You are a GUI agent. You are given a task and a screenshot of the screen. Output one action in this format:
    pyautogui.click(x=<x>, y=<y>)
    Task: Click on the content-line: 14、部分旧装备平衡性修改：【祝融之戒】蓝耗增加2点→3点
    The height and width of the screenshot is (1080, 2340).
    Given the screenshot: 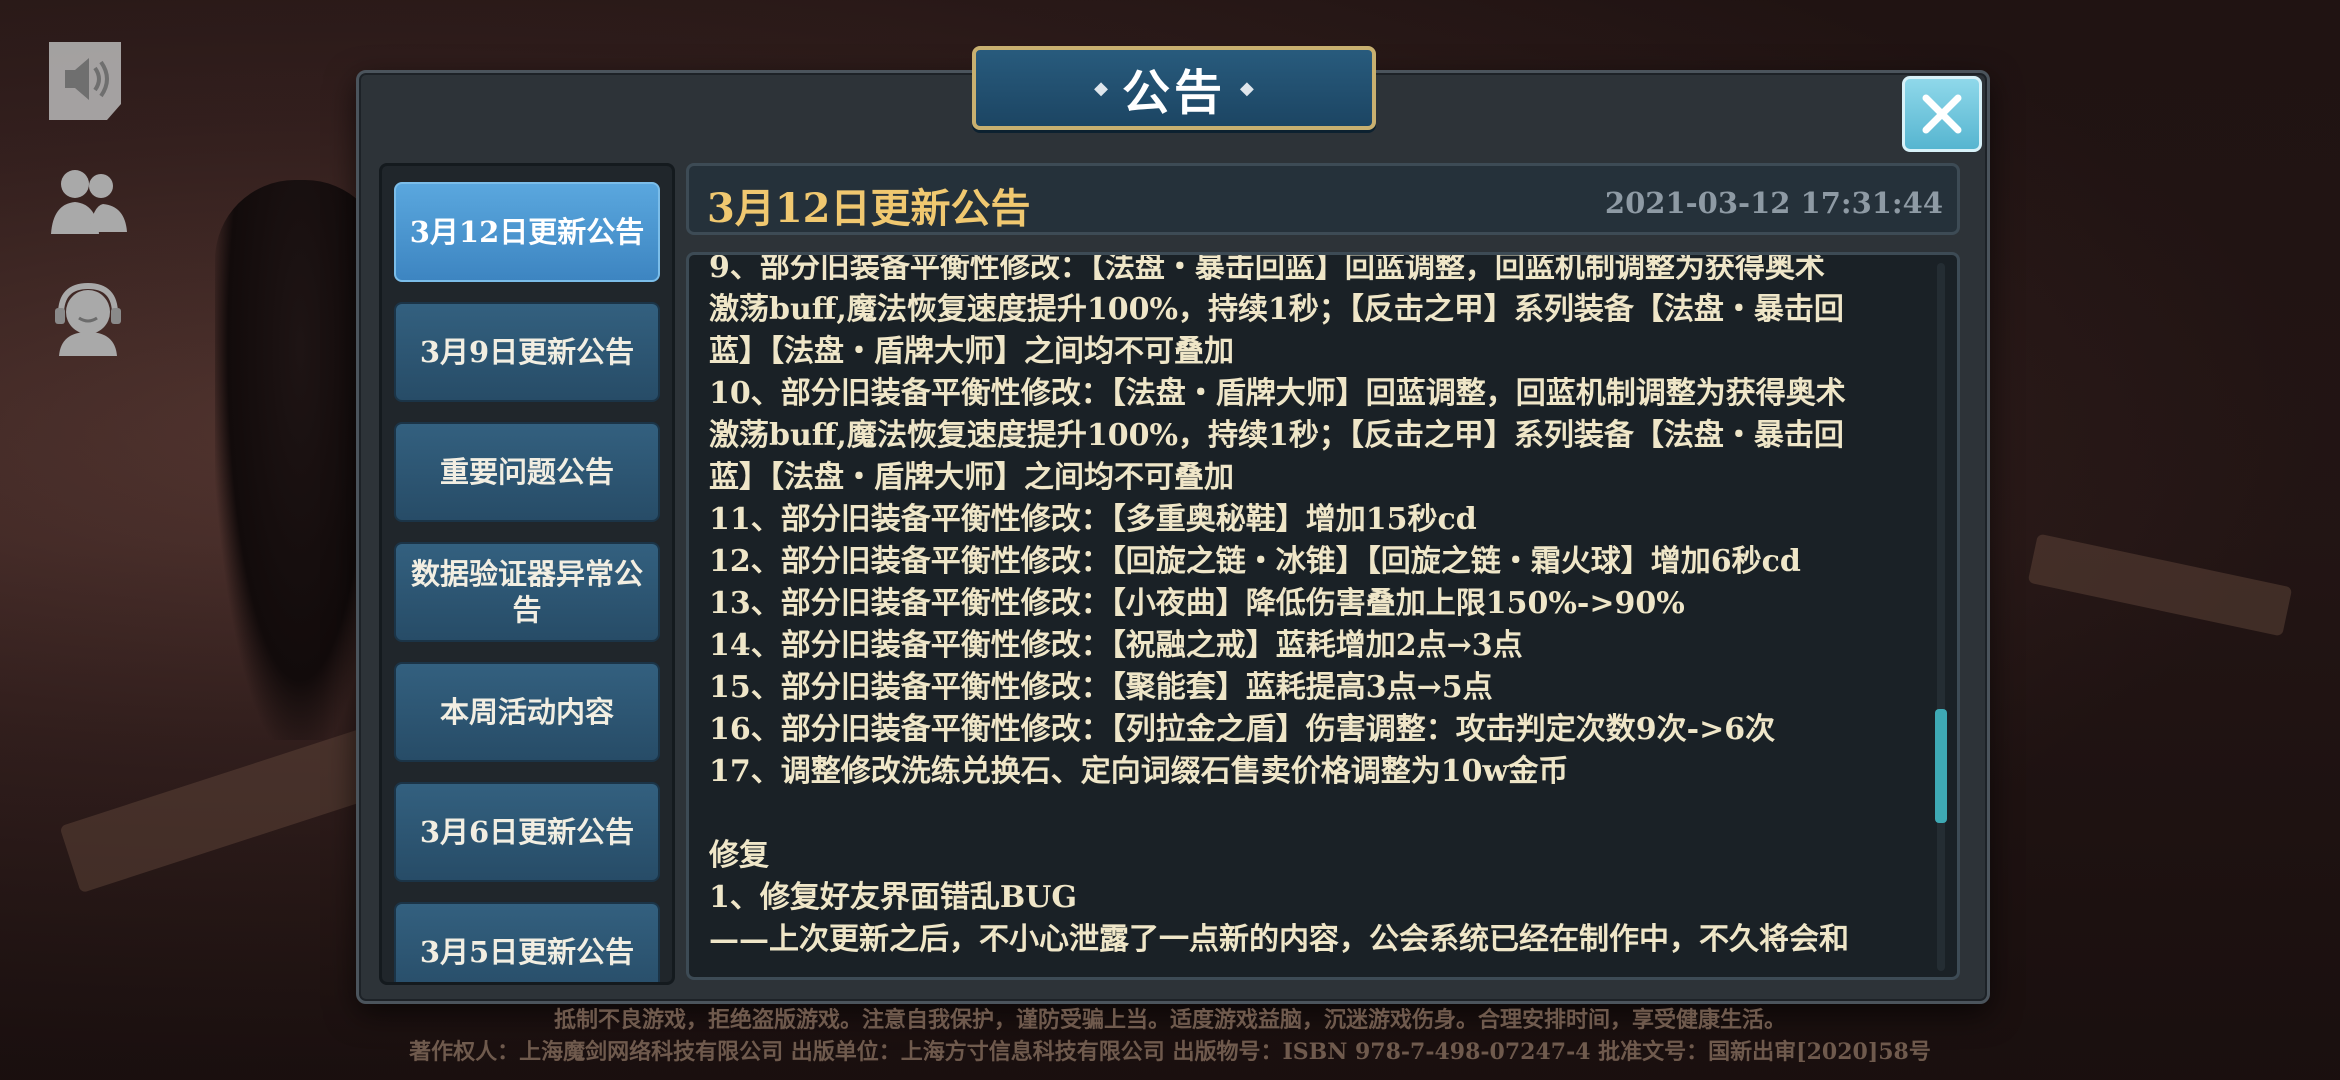 What is the action you would take?
    pyautogui.click(x=1116, y=645)
    